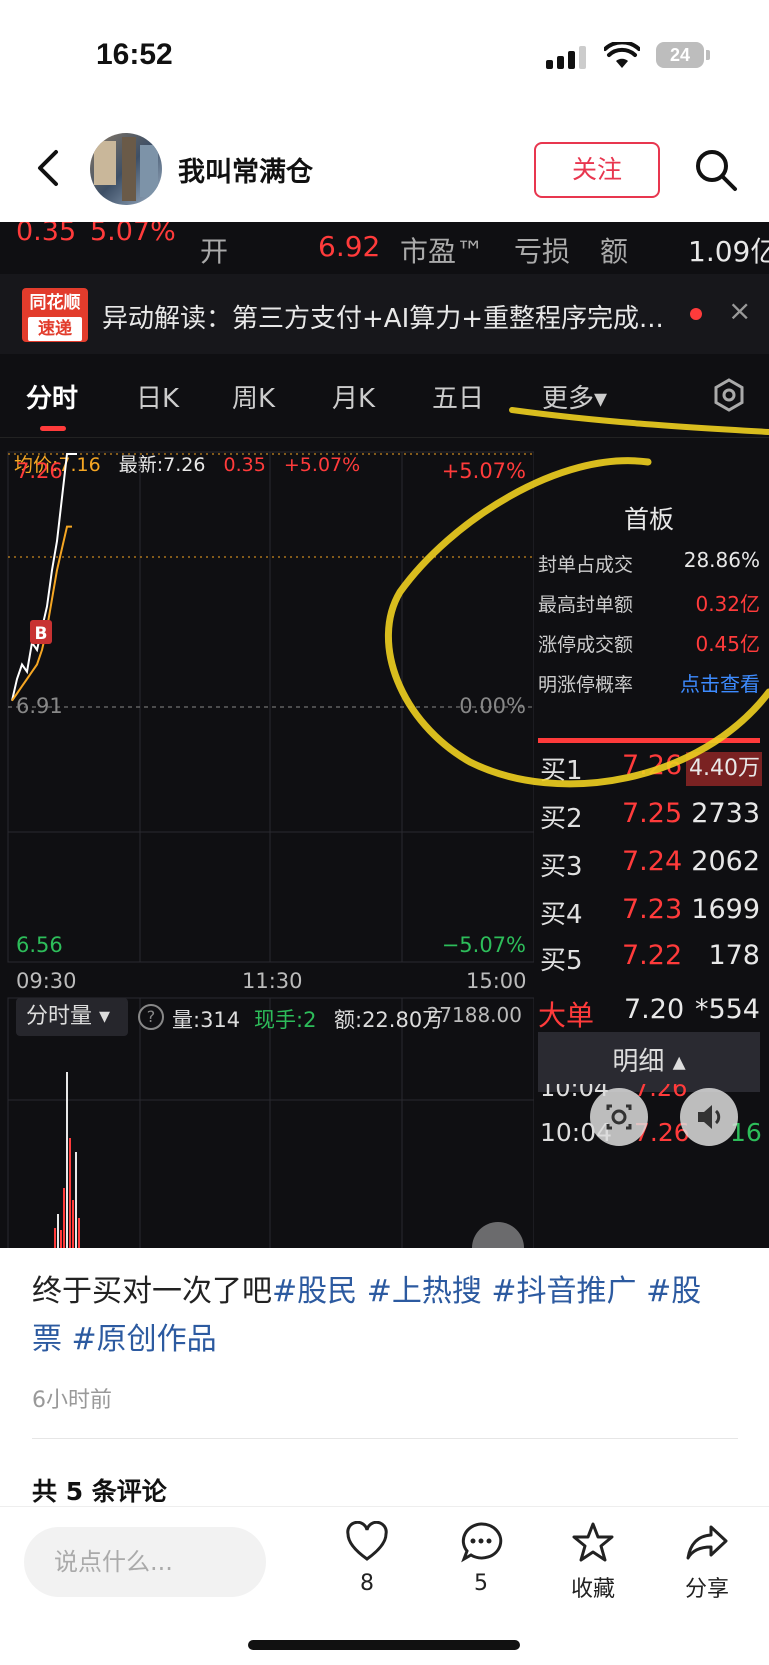  Describe the element at coordinates (739, 310) in the screenshot. I see `close-icon: ×` at that location.